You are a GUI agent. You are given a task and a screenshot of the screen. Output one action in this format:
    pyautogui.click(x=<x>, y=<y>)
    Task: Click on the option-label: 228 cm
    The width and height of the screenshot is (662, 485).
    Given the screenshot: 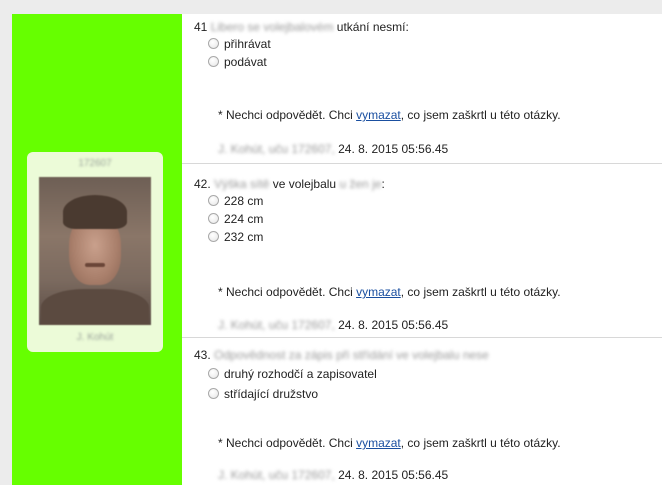 What is the action you would take?
    pyautogui.click(x=244, y=201)
    